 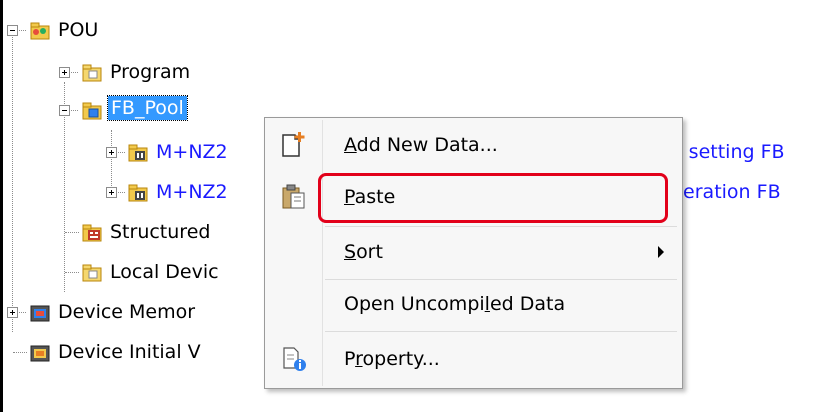 I want to click on local-device-folder-icon, so click(x=92, y=272).